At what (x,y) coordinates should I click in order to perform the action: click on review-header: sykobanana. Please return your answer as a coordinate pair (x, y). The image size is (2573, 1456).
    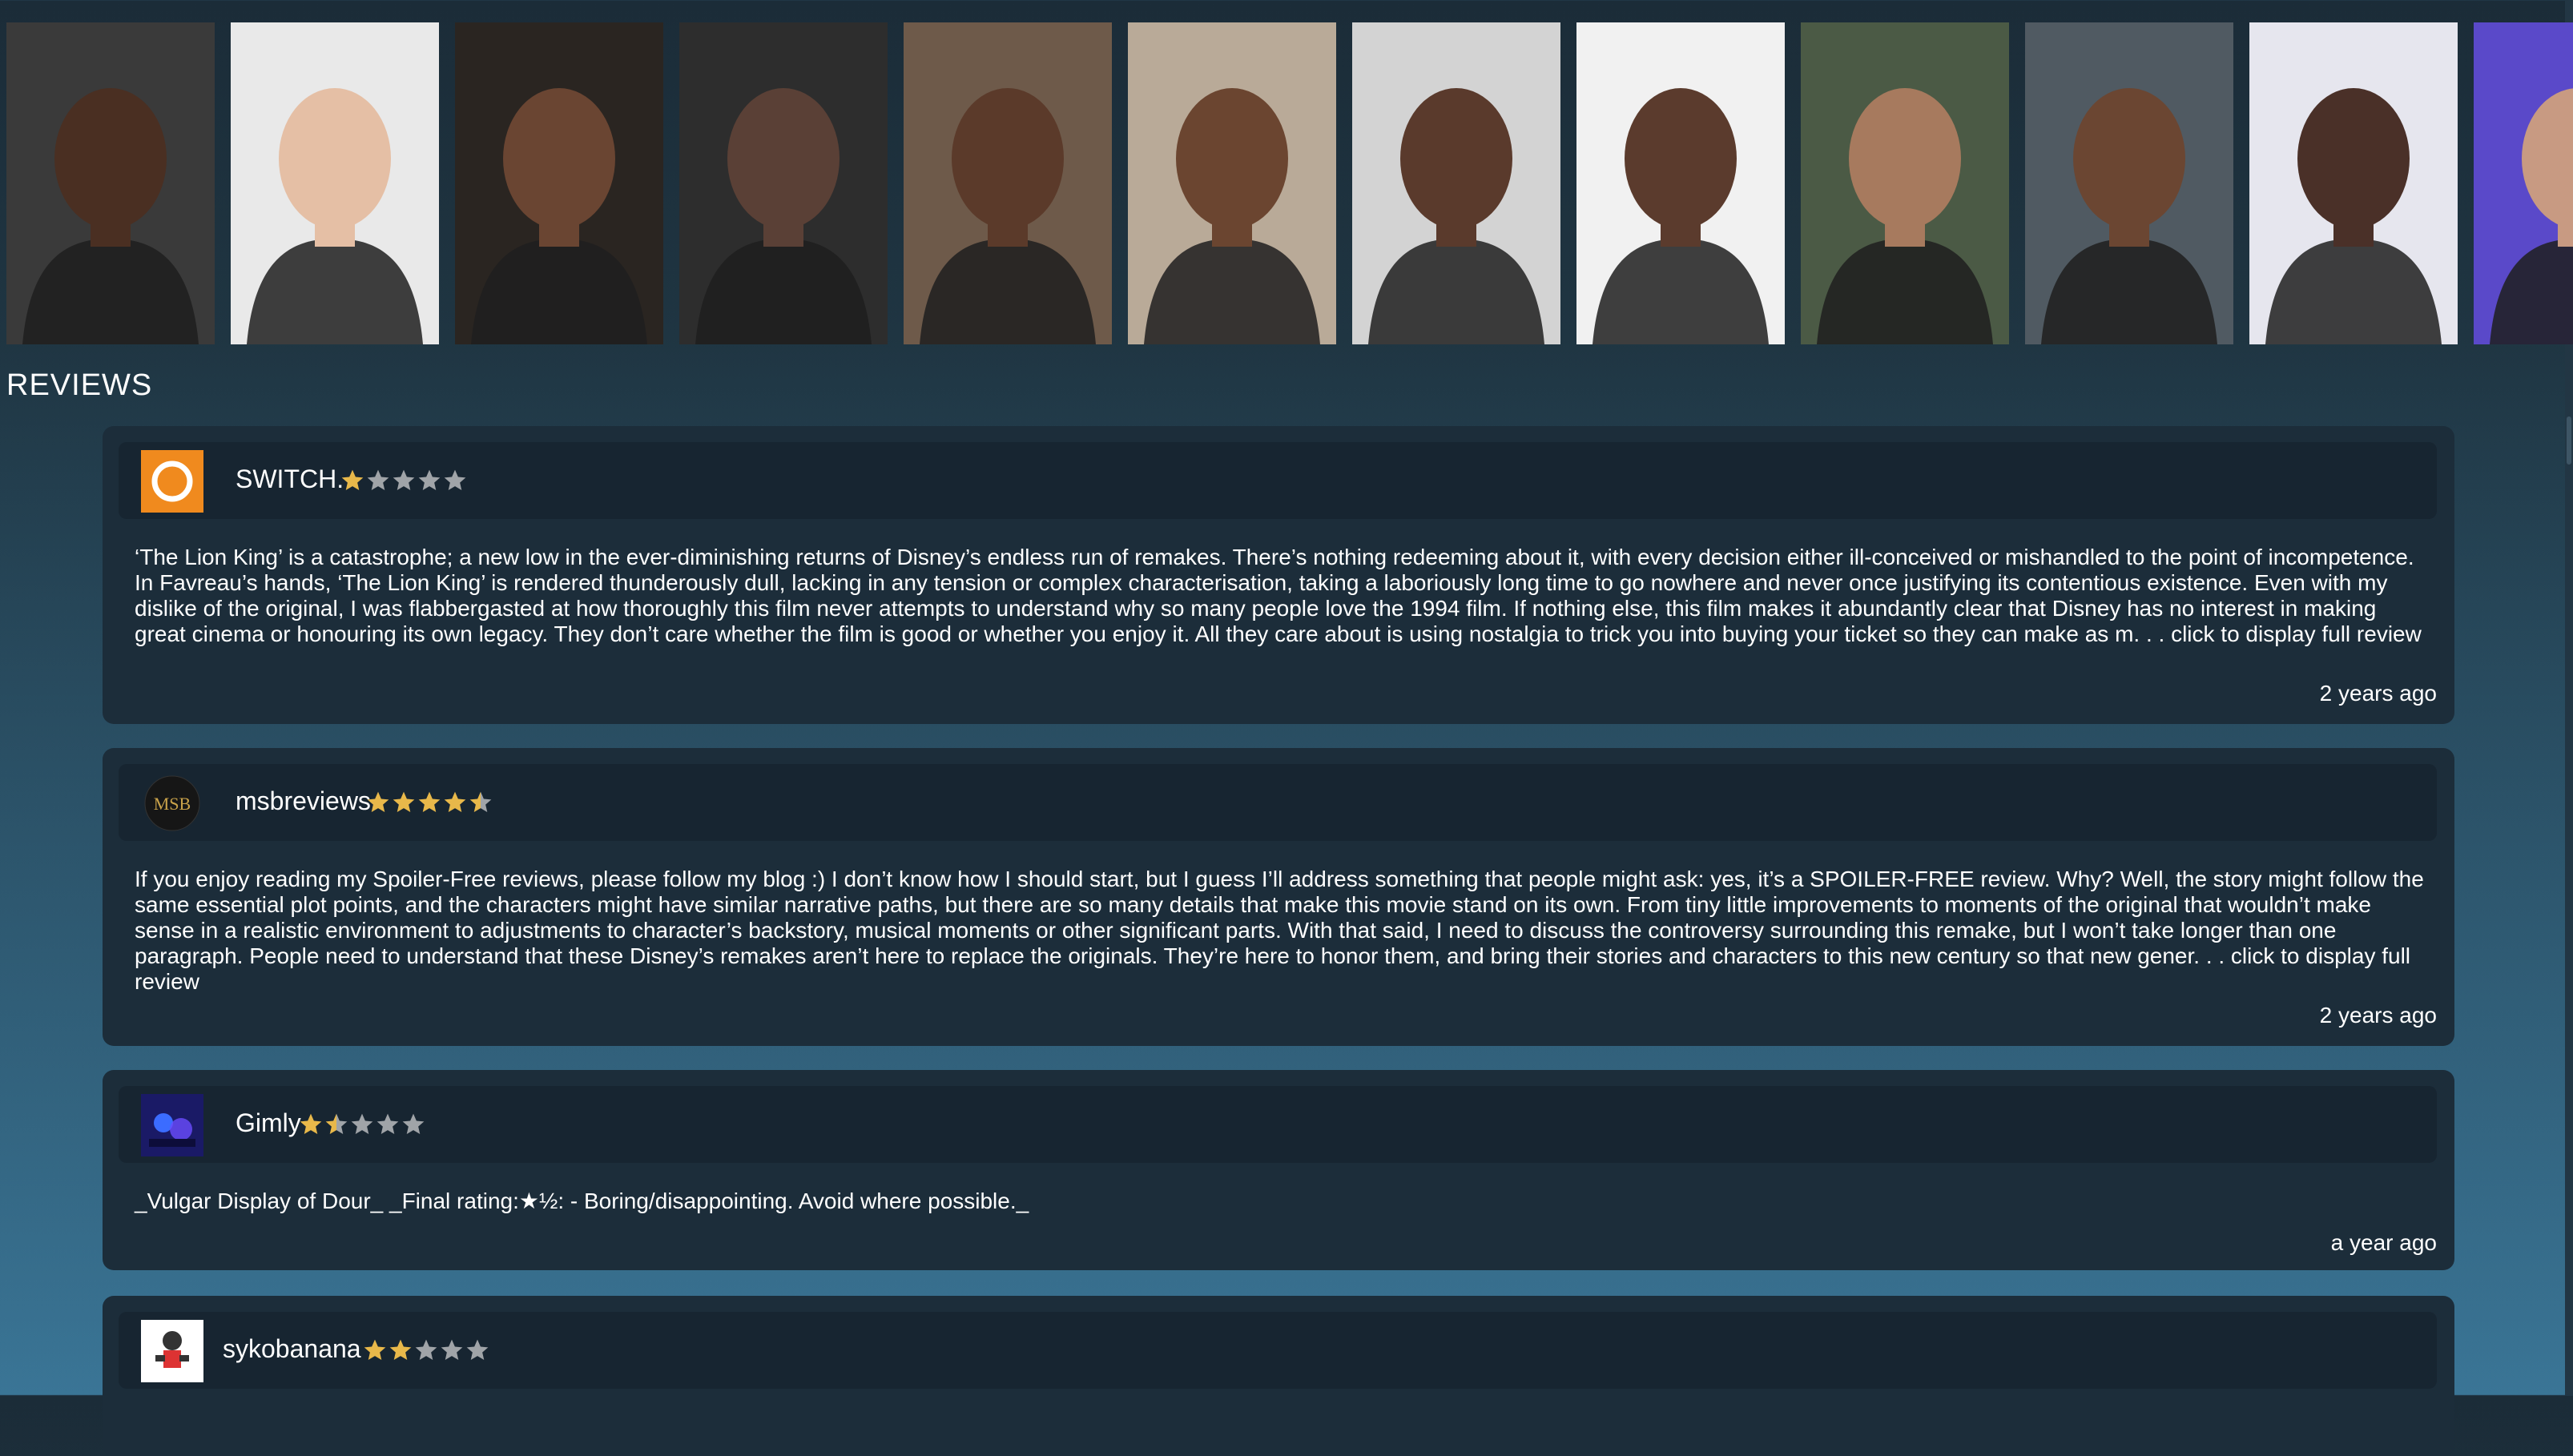
    Looking at the image, I should click on (1278, 1350).